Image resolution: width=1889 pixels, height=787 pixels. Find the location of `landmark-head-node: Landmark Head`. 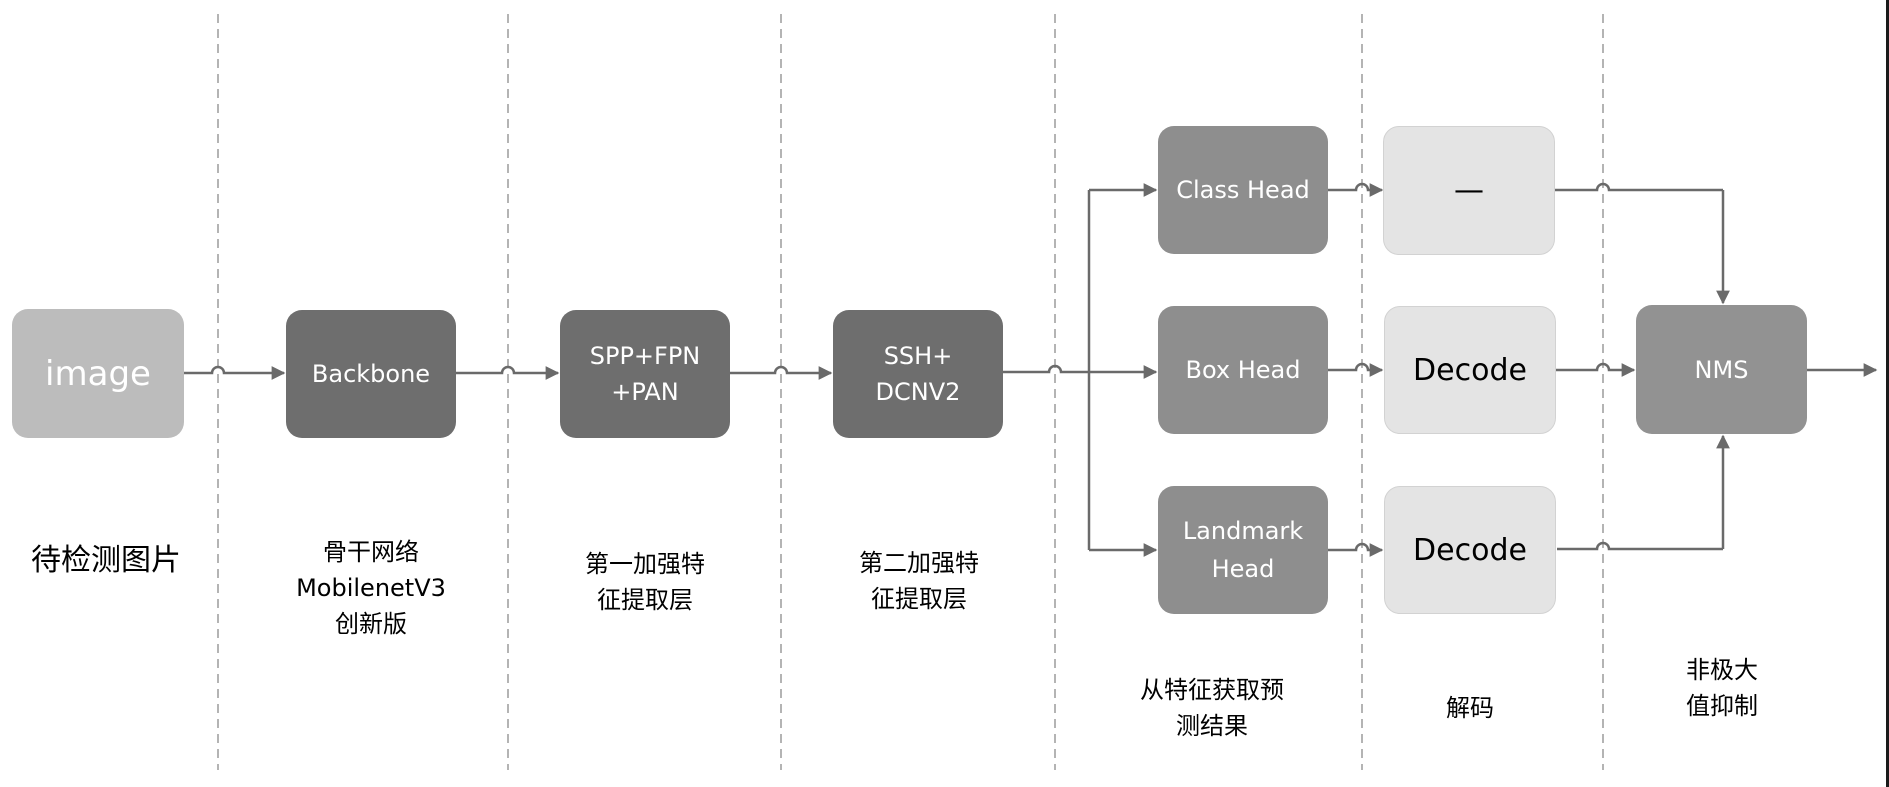

landmark-head-node: Landmark Head is located at coordinates (1243, 550).